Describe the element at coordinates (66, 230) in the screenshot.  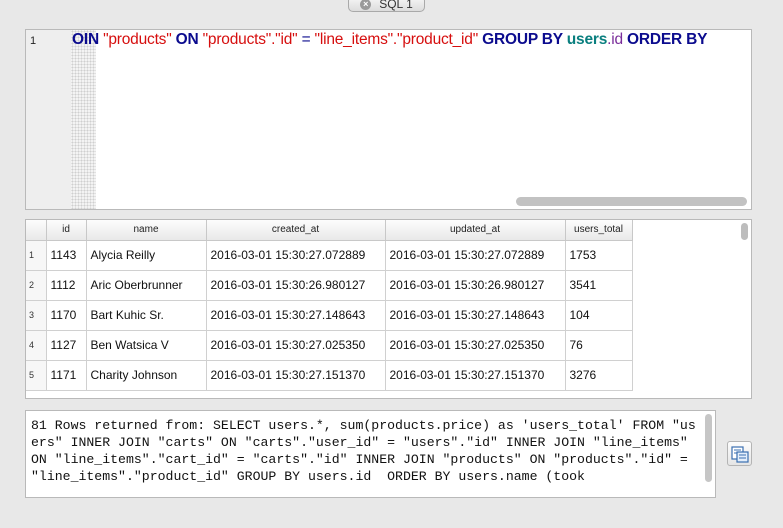
I see `column-header-id: id` at that location.